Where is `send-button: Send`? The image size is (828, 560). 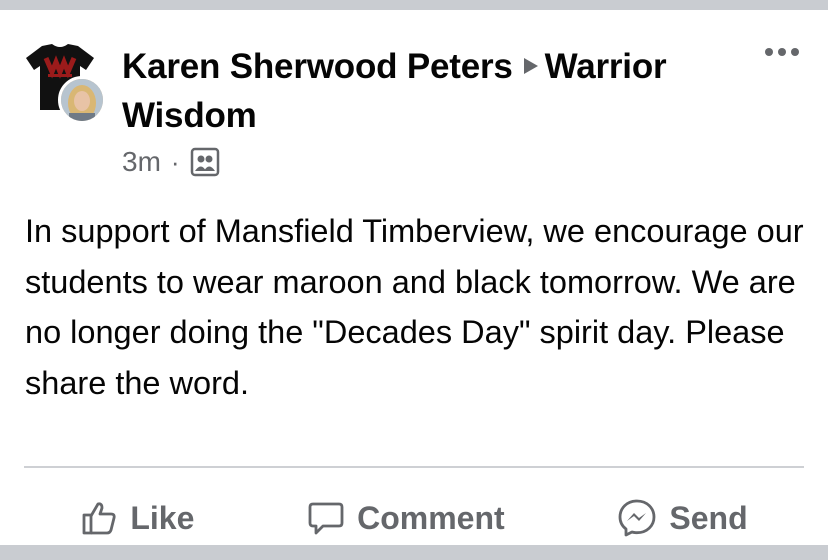 send-button: Send is located at coordinates (682, 518).